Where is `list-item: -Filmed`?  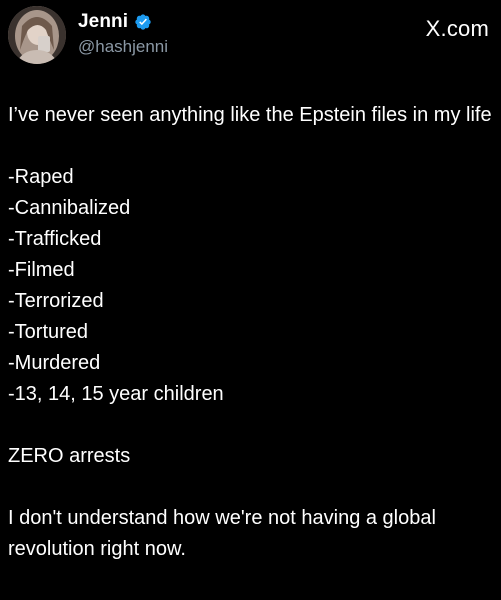 list-item: -Filmed is located at coordinates (41, 270).